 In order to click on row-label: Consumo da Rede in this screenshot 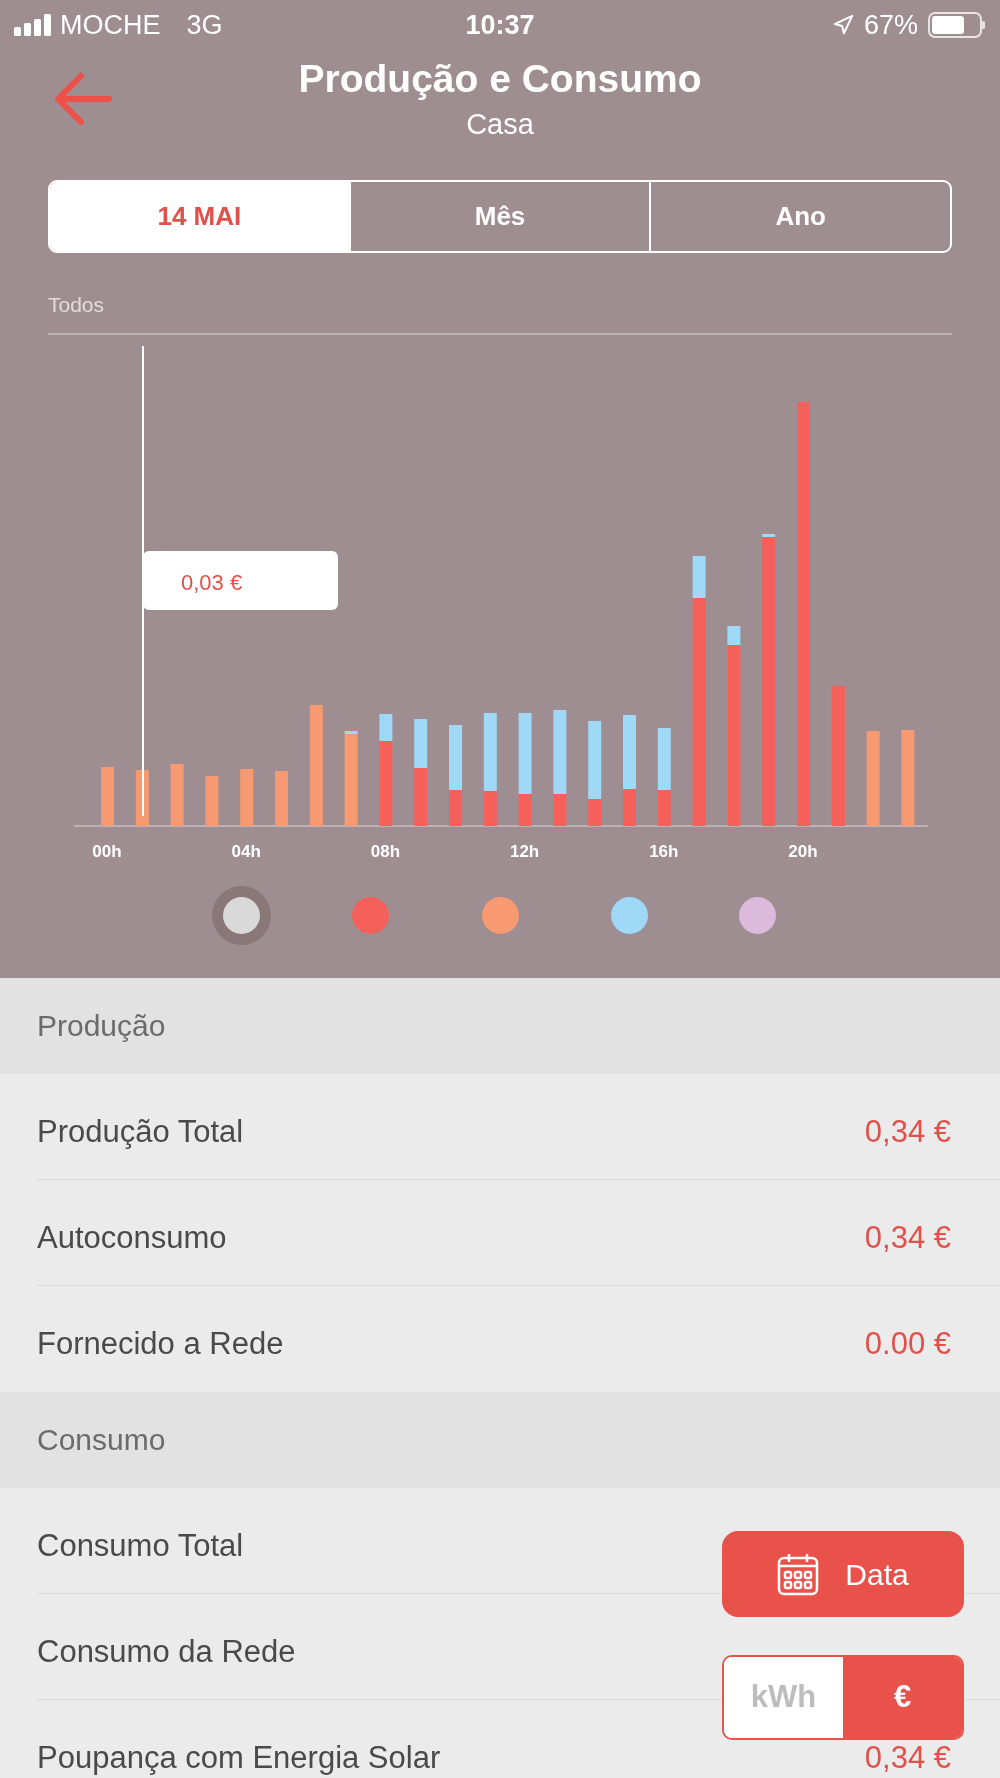, I will do `click(166, 1651)`.